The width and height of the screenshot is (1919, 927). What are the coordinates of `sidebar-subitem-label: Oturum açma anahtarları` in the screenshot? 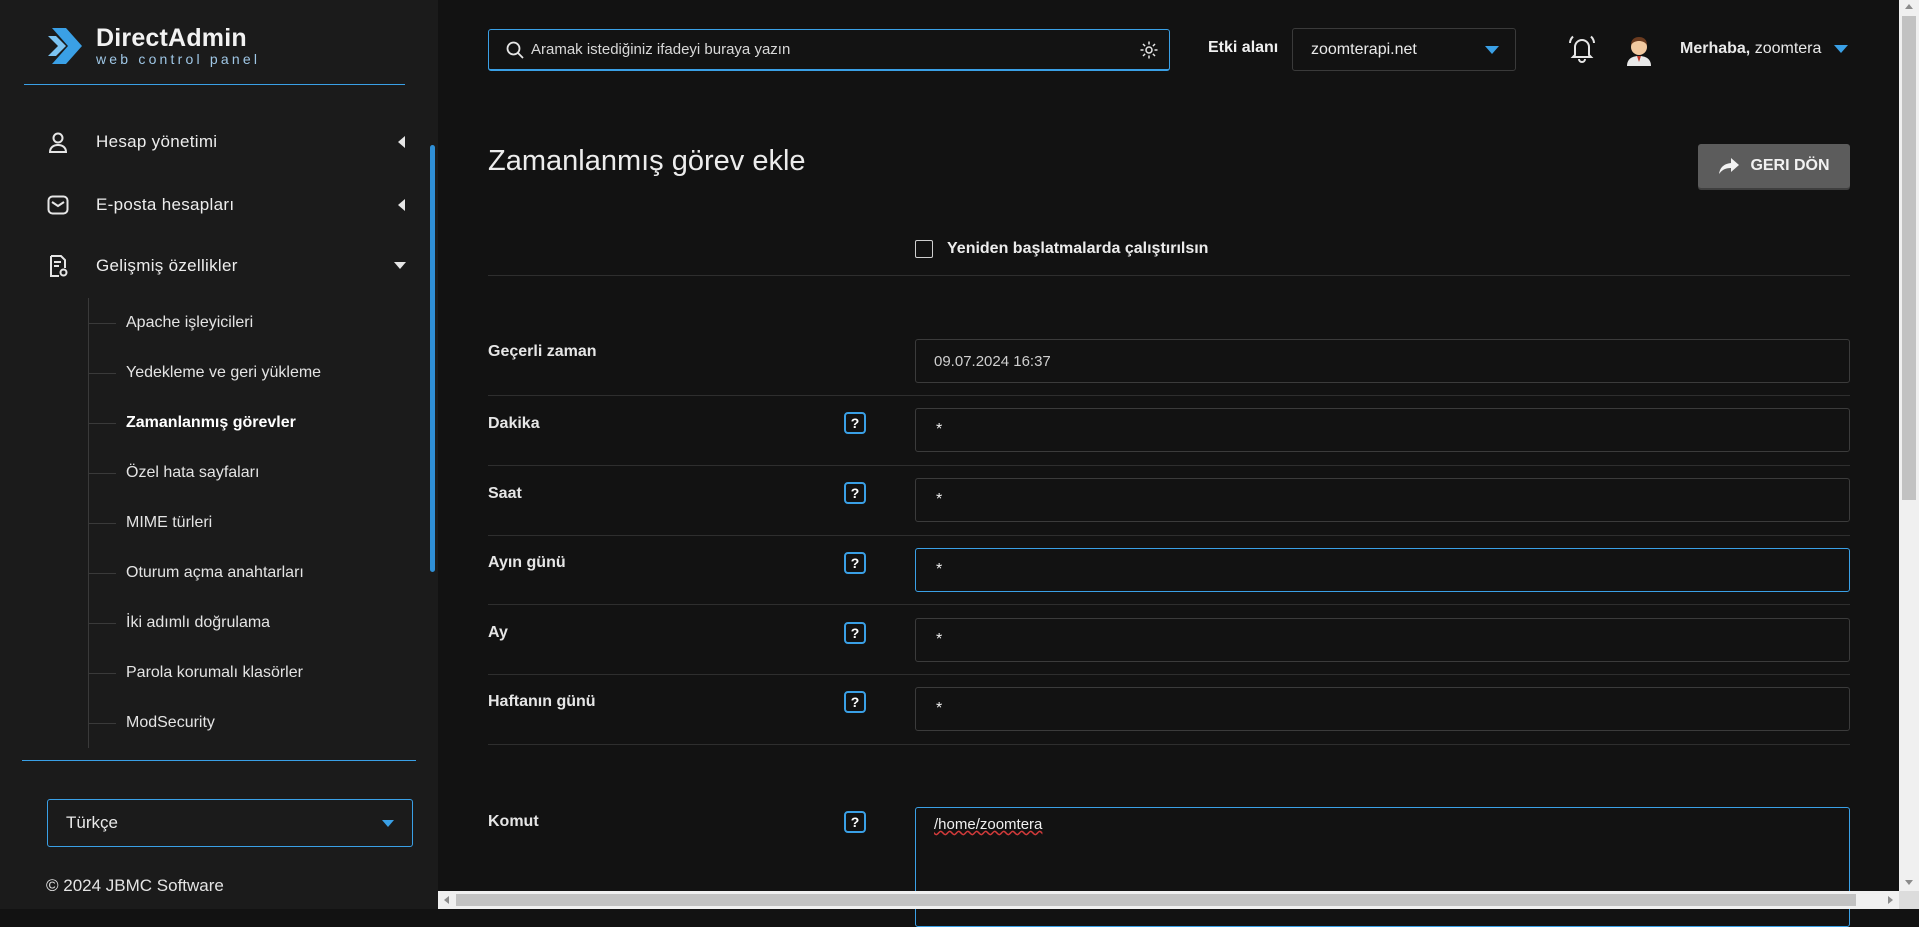 It's located at (215, 572).